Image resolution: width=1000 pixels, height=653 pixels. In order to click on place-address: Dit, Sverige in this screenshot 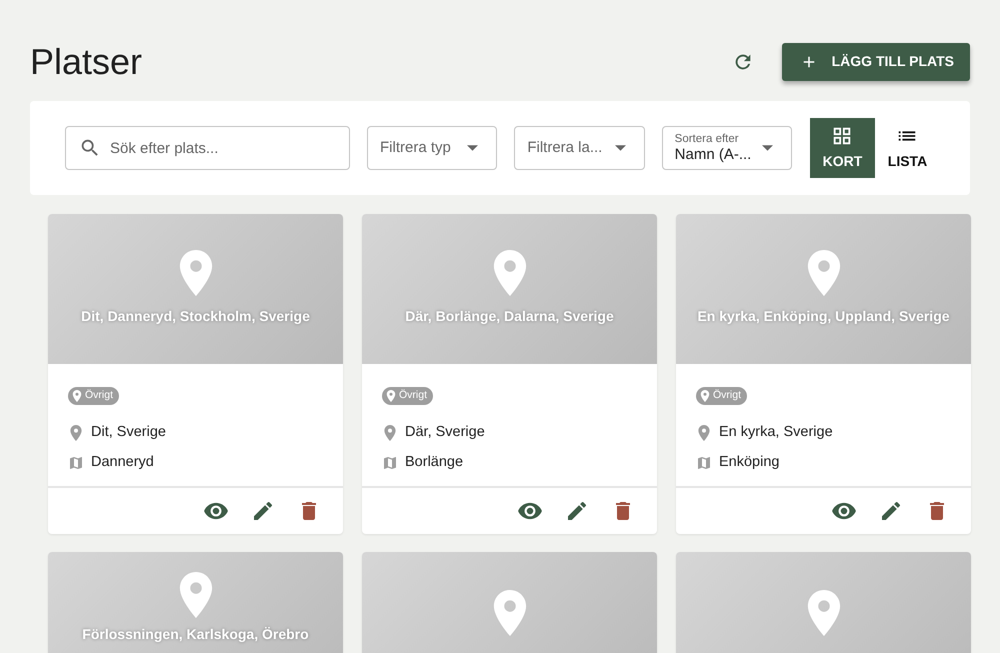, I will do `click(128, 432)`.